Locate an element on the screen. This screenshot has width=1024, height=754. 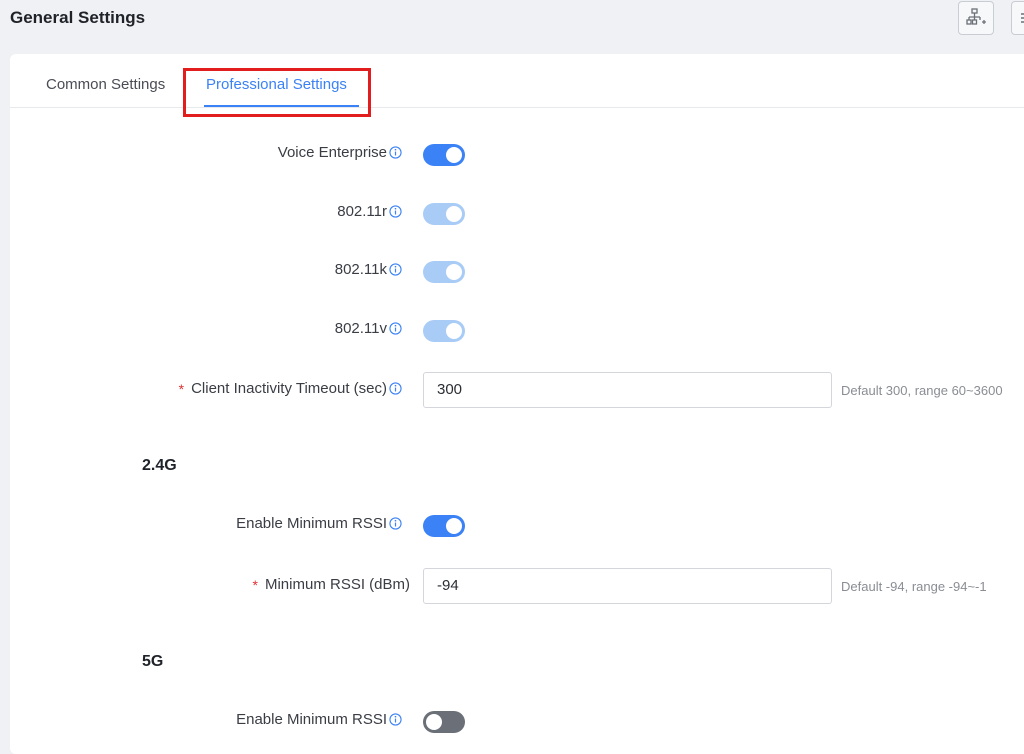
band24-min-rssi-hint: Default -94, range -94~-1 is located at coordinates (914, 586).